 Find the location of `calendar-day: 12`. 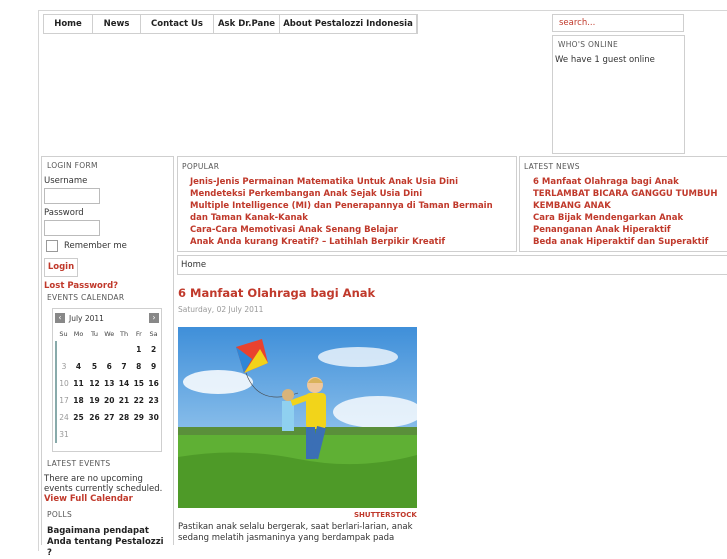

calendar-day: 12 is located at coordinates (94, 383).